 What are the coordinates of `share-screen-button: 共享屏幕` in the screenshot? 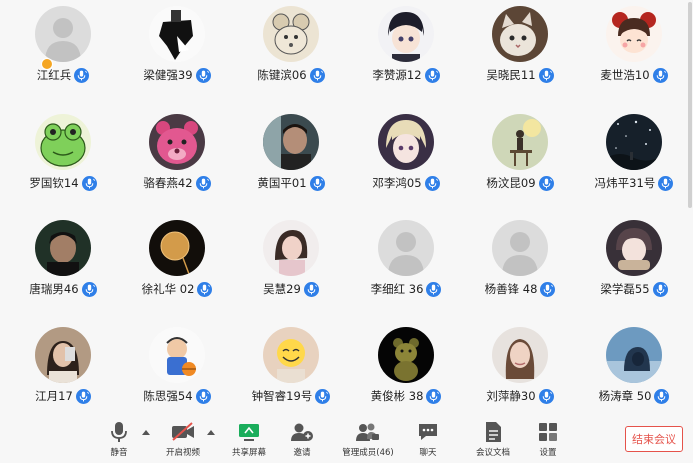 It's located at (249, 440).